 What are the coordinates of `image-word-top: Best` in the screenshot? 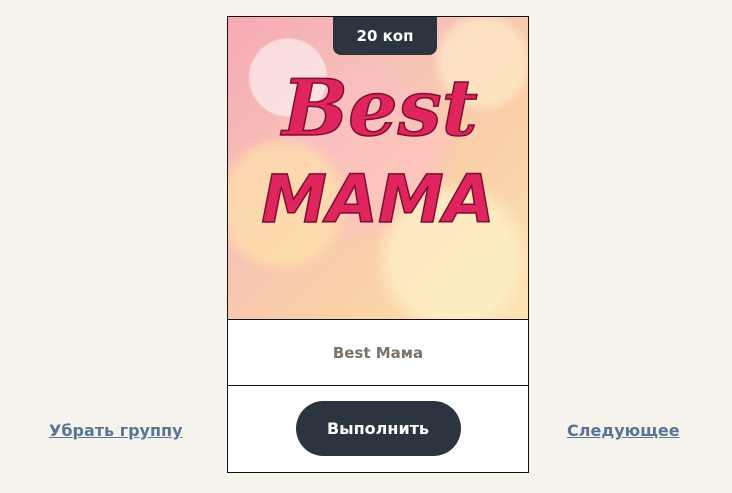 It's located at (379, 108).